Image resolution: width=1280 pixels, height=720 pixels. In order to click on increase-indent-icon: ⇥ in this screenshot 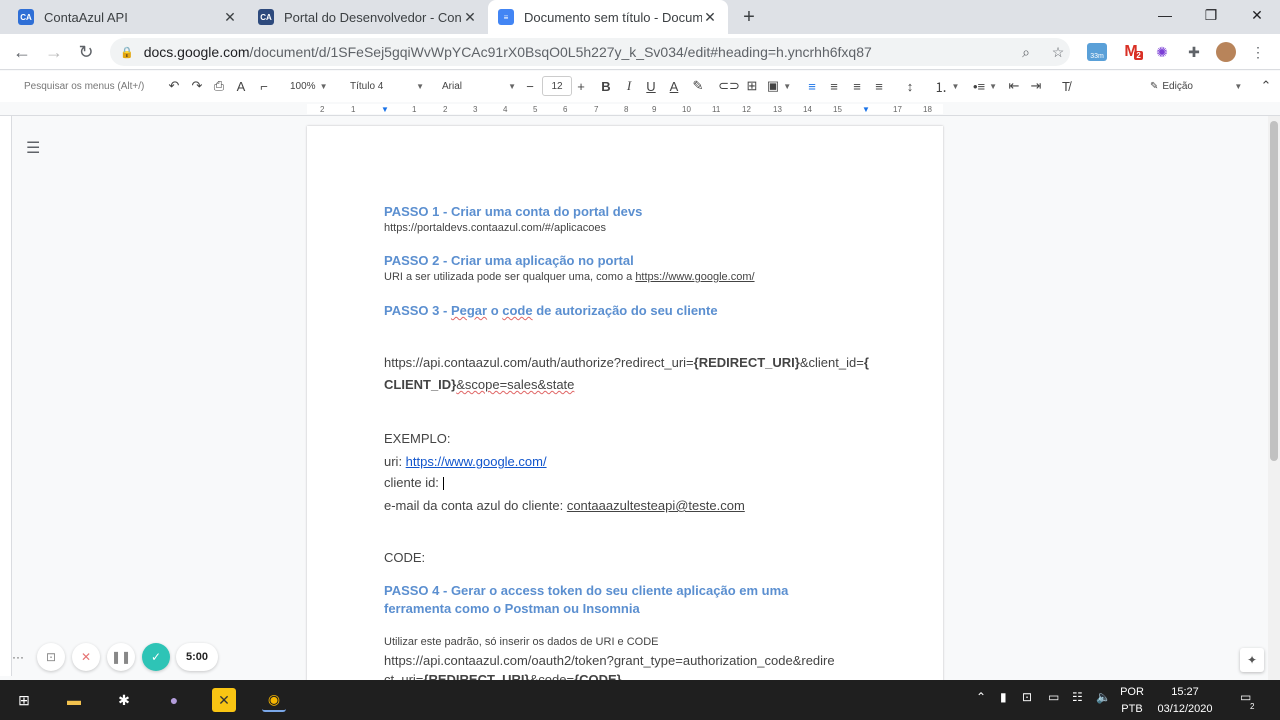, I will do `click(1036, 86)`.